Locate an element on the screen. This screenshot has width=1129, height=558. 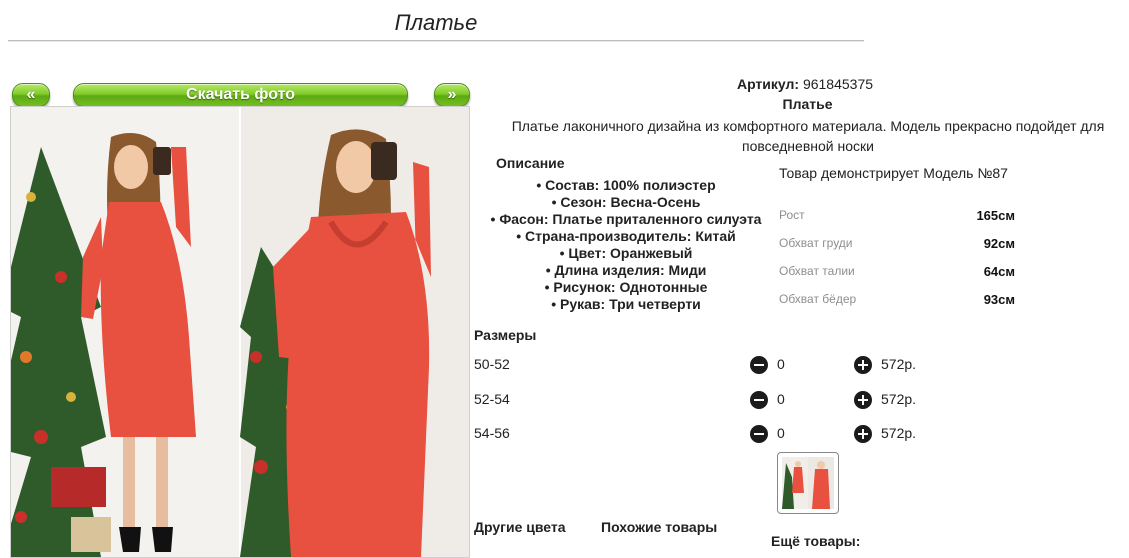
similar-products-heading: Похожие товары is located at coordinates (659, 527).